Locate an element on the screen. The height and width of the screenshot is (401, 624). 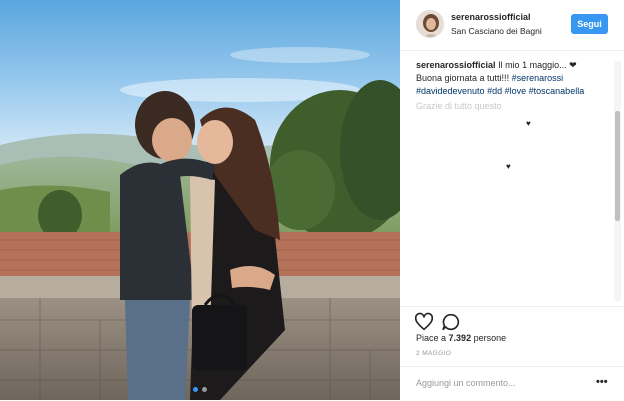
likes-count: Piace a 7.392 persone is located at coordinates (461, 338).